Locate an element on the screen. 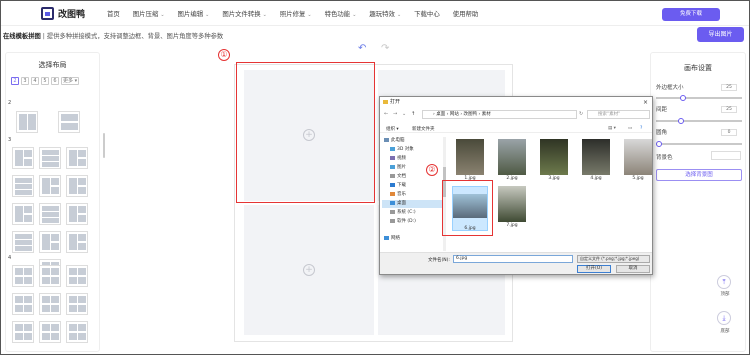 Image resolution: width=750 pixels, height=355 pixels. file-type-select: 自定义文件 (*.png;*.jpg;*.jpeg) is located at coordinates (613, 259).